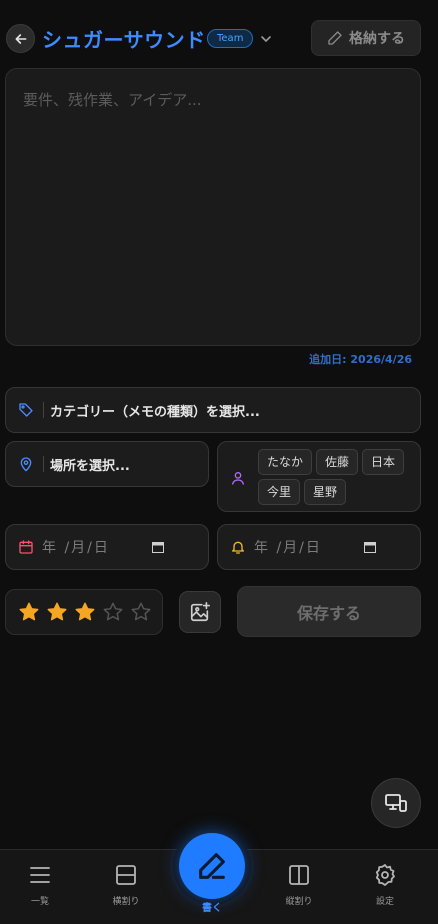 The image size is (438, 924). I want to click on date-input: 年 /月/日, so click(107, 547).